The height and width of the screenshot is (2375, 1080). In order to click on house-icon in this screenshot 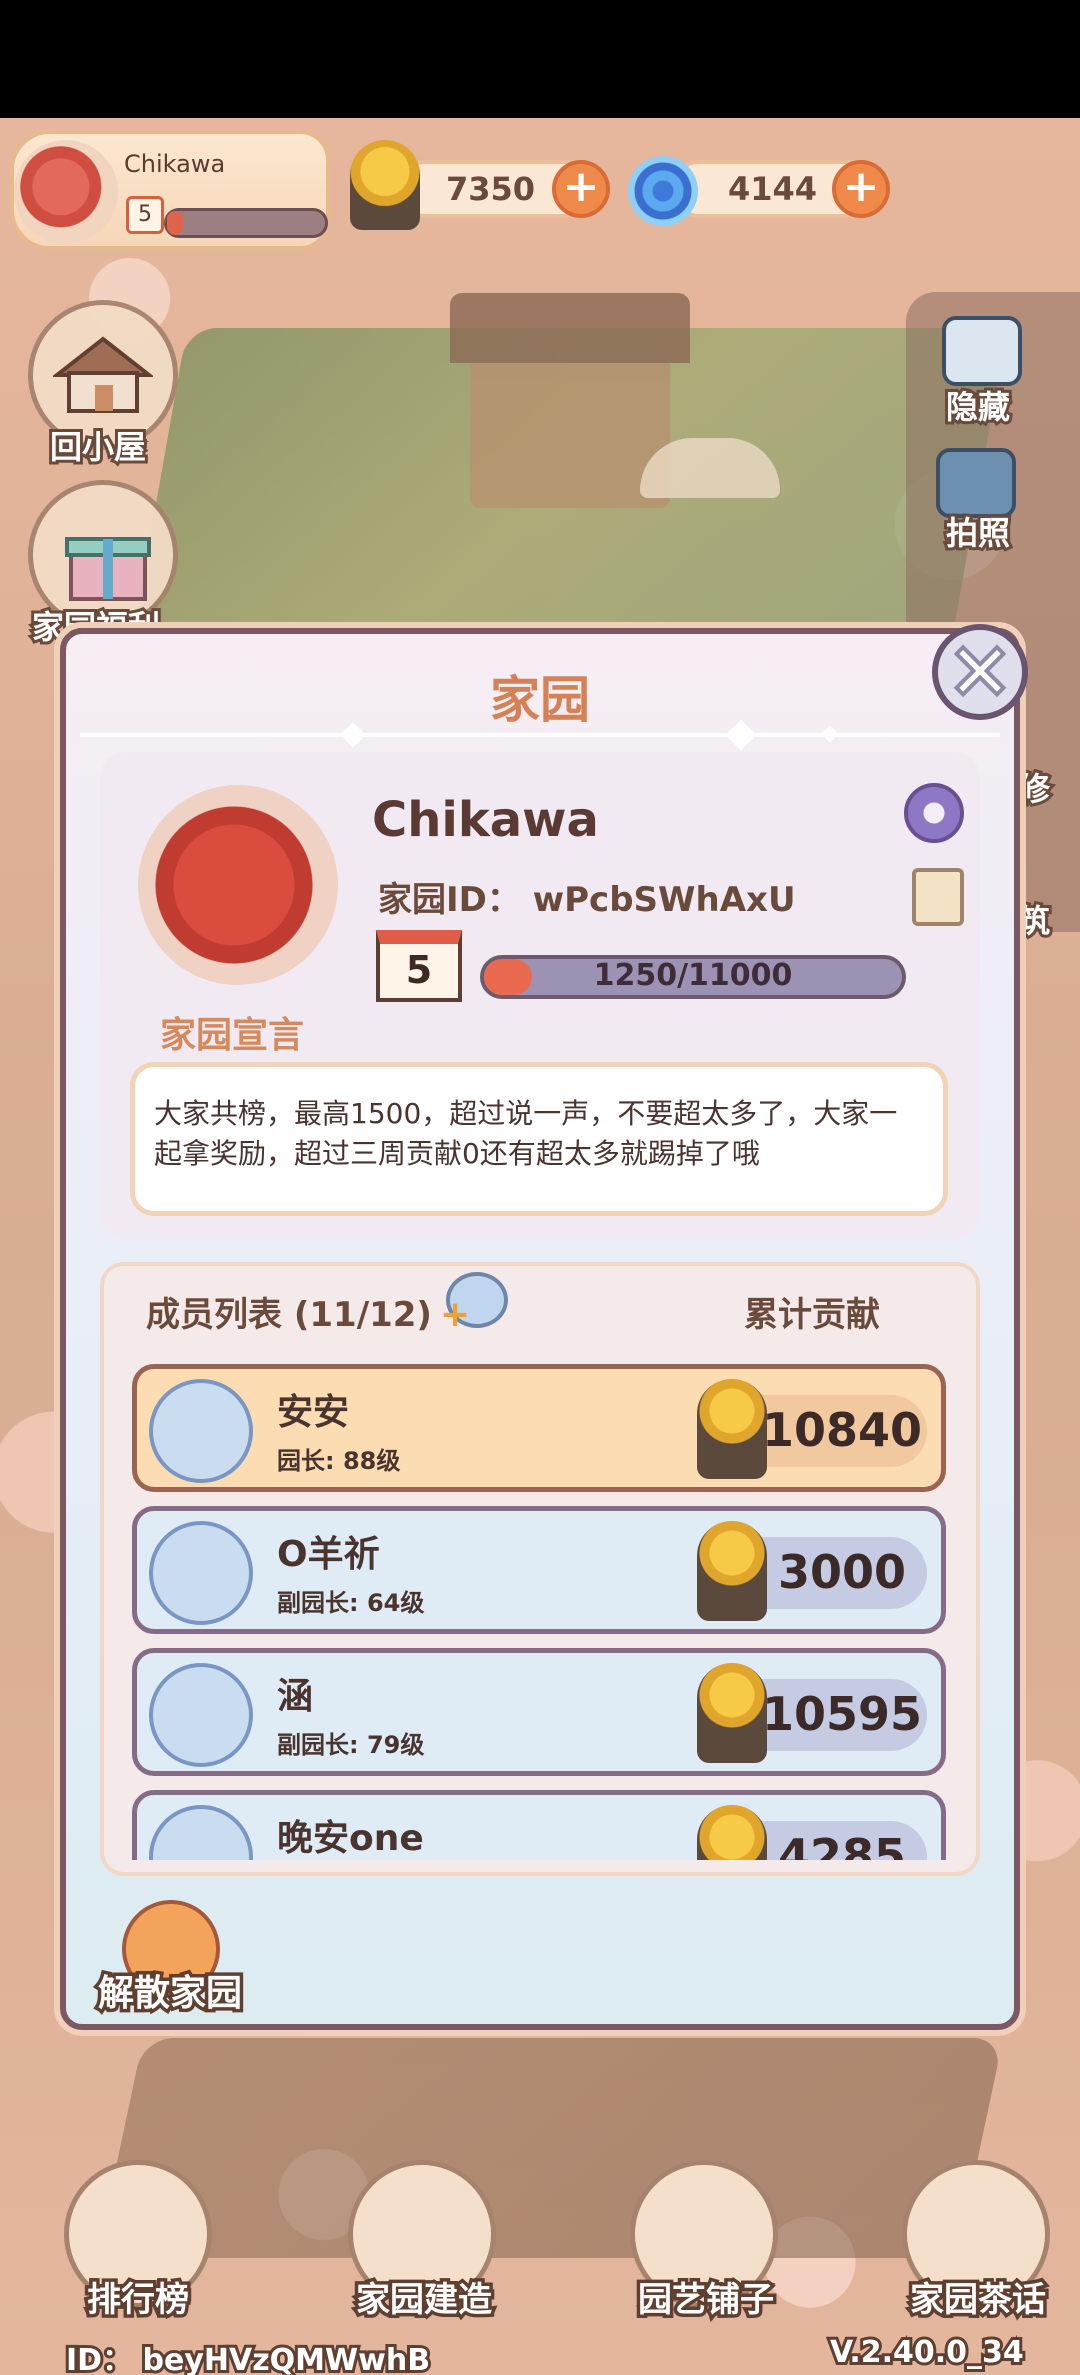, I will do `click(103, 374)`.